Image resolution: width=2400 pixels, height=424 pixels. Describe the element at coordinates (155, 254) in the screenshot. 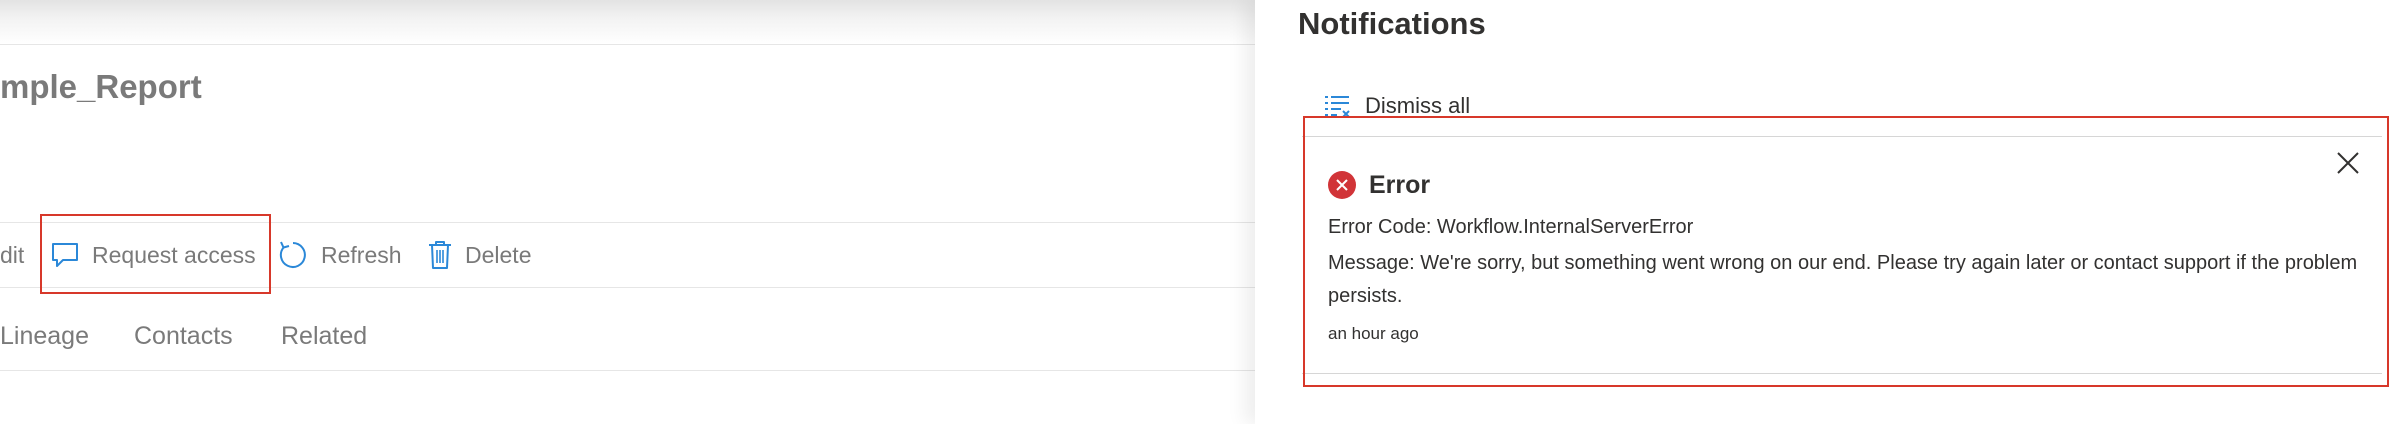

I see `request-access-highlight` at that location.